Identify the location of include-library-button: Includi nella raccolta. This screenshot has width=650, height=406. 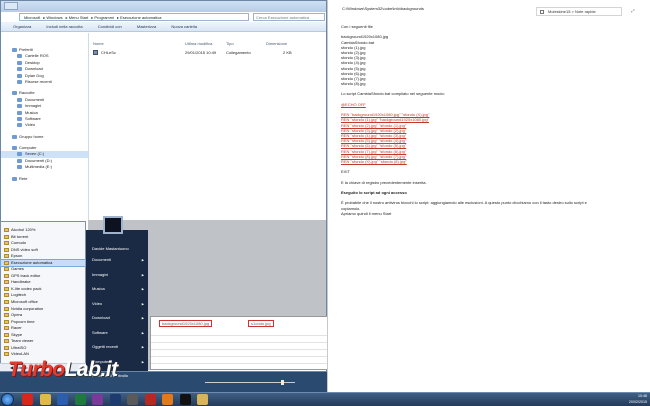
(64, 26).